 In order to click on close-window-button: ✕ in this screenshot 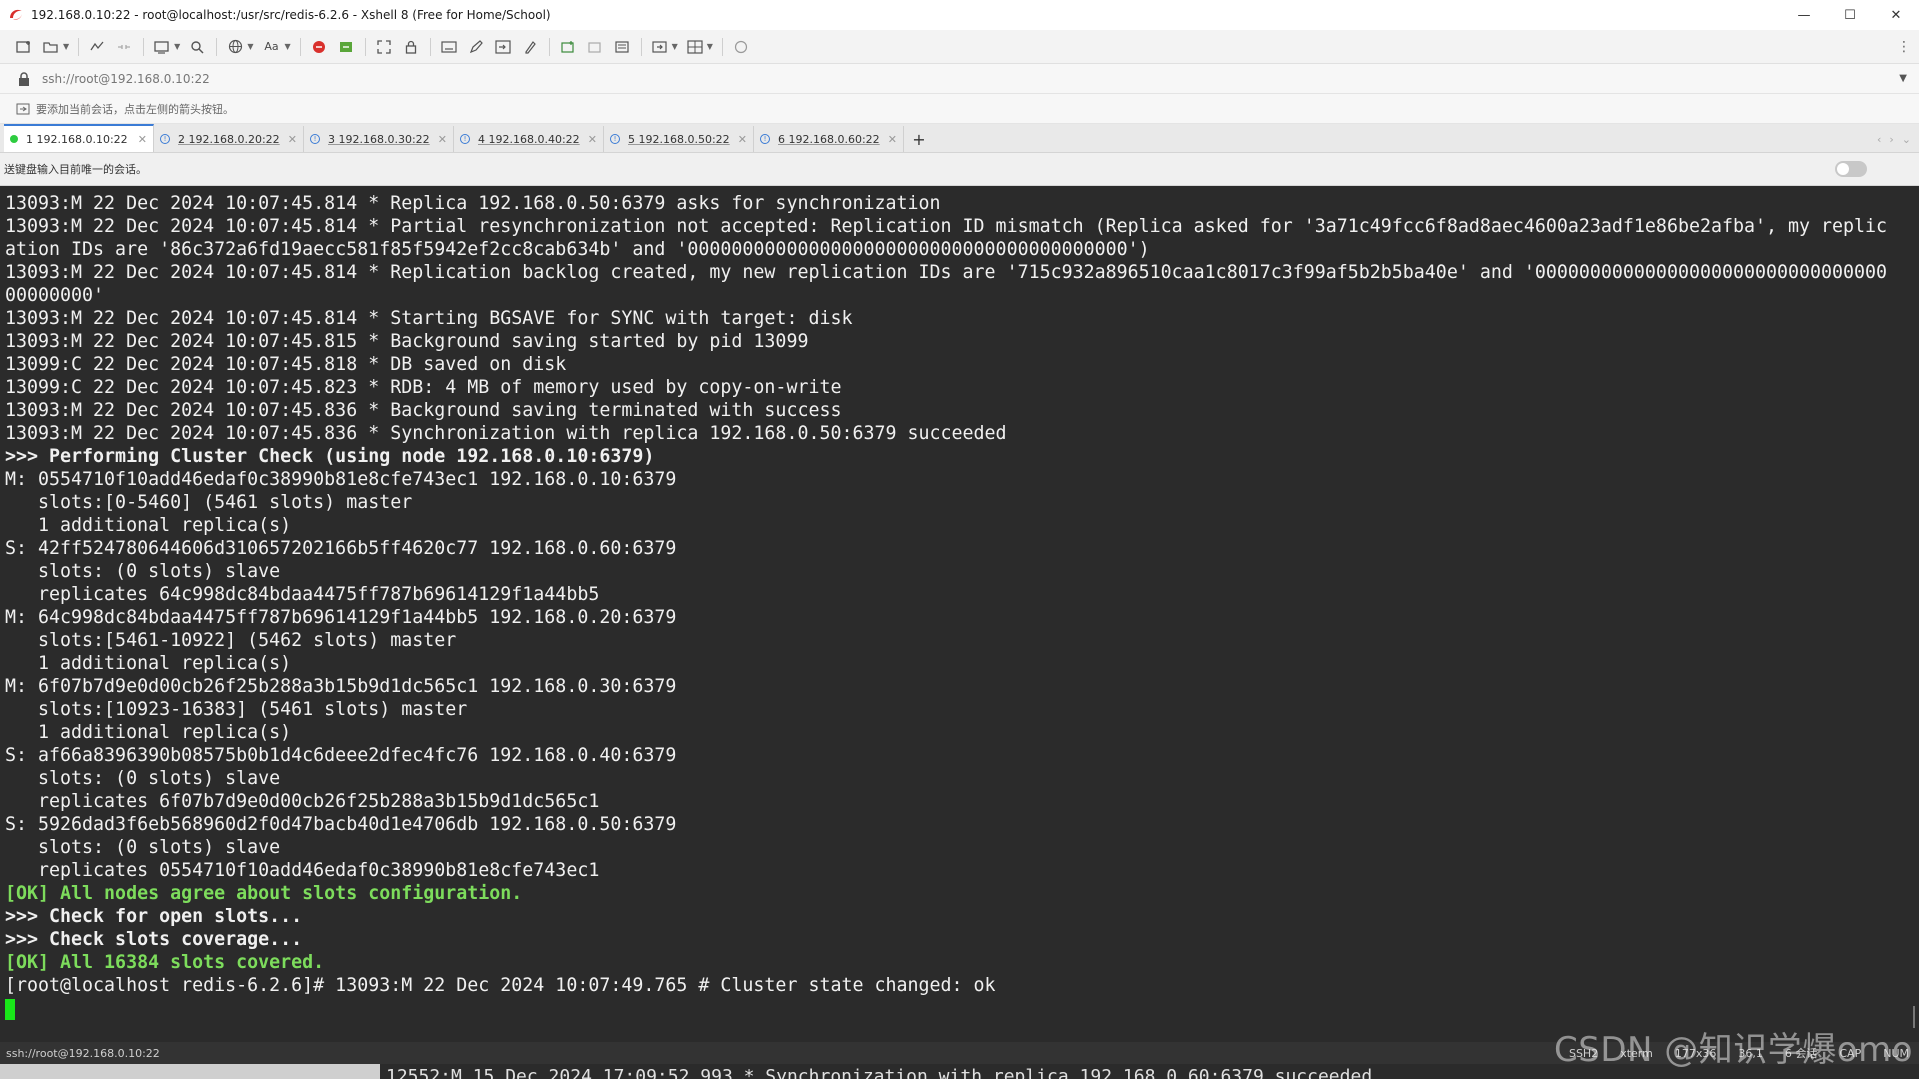, I will do `click(1896, 15)`.